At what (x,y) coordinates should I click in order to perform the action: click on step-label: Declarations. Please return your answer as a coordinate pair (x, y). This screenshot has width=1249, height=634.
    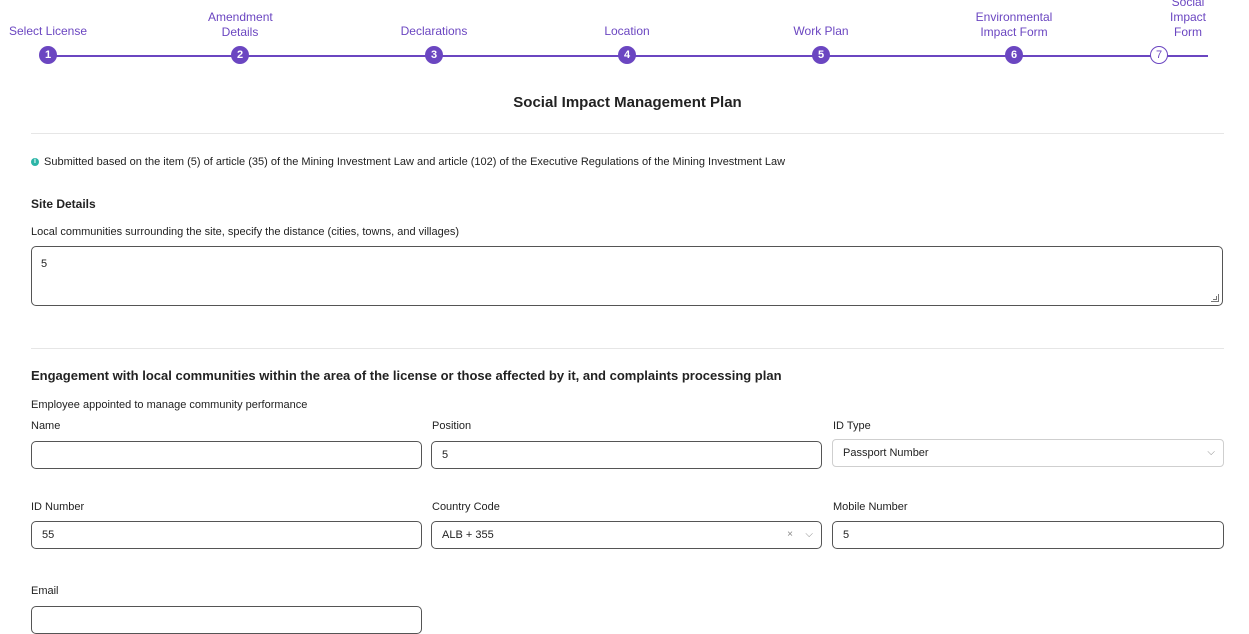
    Looking at the image, I should click on (434, 31).